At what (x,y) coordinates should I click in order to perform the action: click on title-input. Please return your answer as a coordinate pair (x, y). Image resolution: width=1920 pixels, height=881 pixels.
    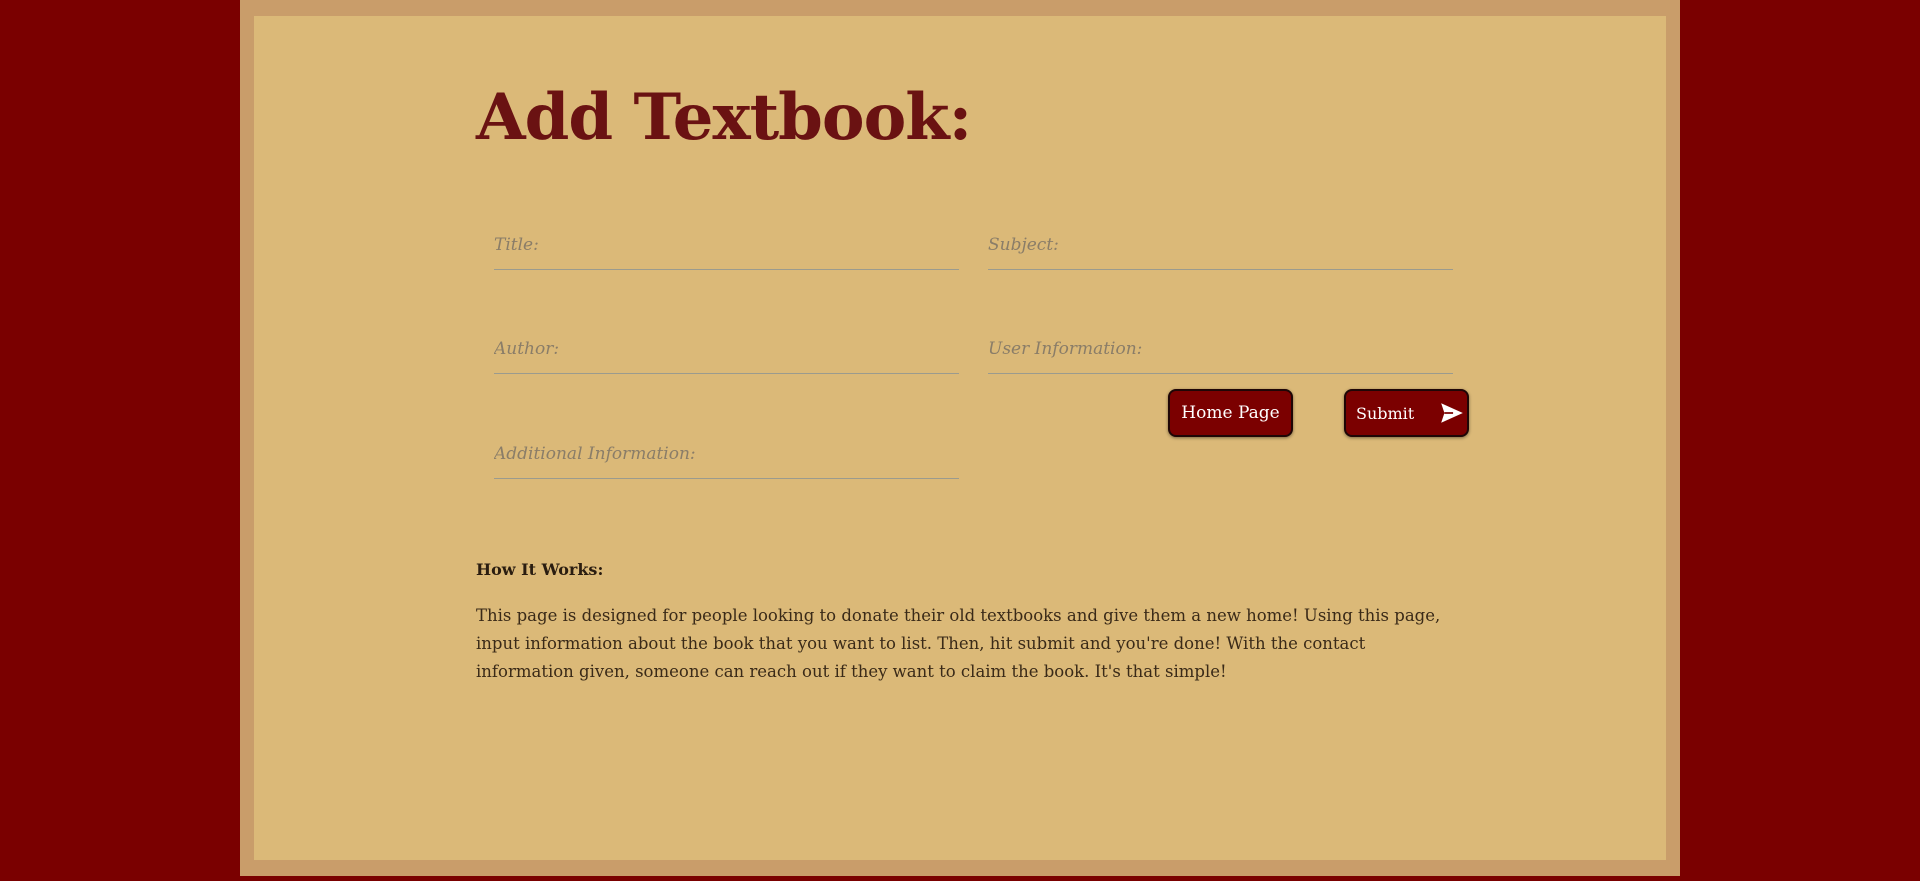
    Looking at the image, I should click on (726, 245).